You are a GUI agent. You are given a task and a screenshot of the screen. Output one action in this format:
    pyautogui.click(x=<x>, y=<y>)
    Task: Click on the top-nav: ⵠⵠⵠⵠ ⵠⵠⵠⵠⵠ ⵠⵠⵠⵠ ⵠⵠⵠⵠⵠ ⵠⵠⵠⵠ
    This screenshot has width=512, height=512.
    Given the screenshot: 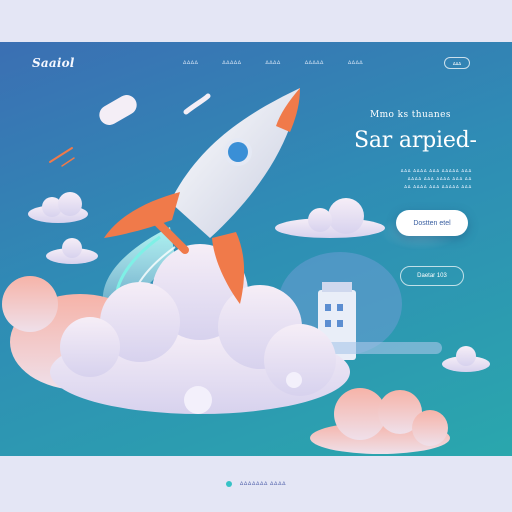 What is the action you would take?
    pyautogui.click(x=273, y=63)
    